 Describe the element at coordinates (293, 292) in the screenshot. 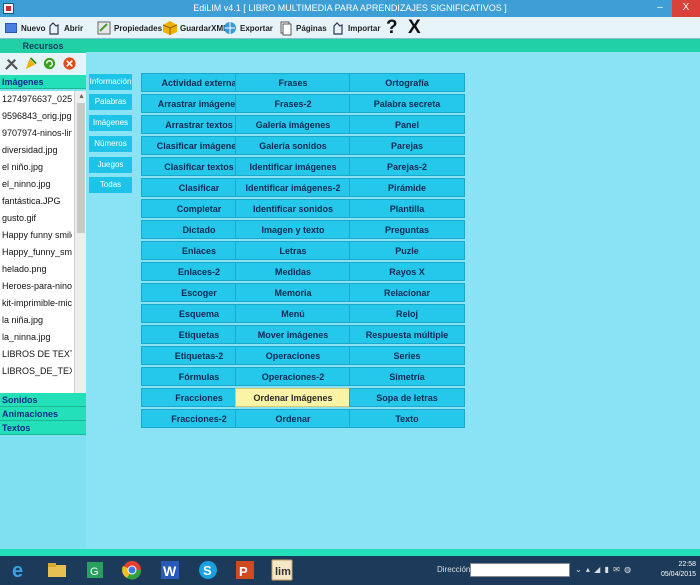

I see `activity-memoria: Memoria` at that location.